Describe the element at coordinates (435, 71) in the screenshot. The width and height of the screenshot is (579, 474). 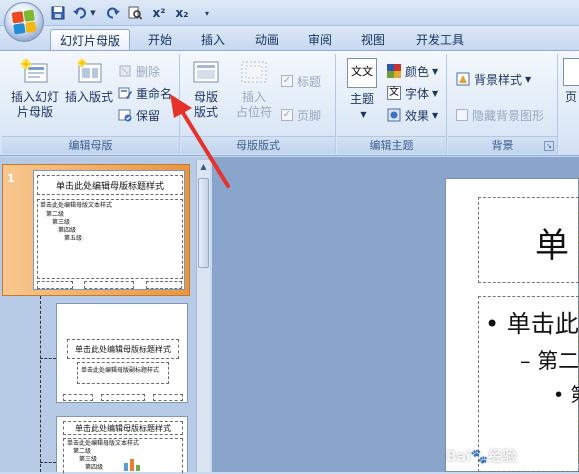
I see `colors-dropdown-icon: ▼` at that location.